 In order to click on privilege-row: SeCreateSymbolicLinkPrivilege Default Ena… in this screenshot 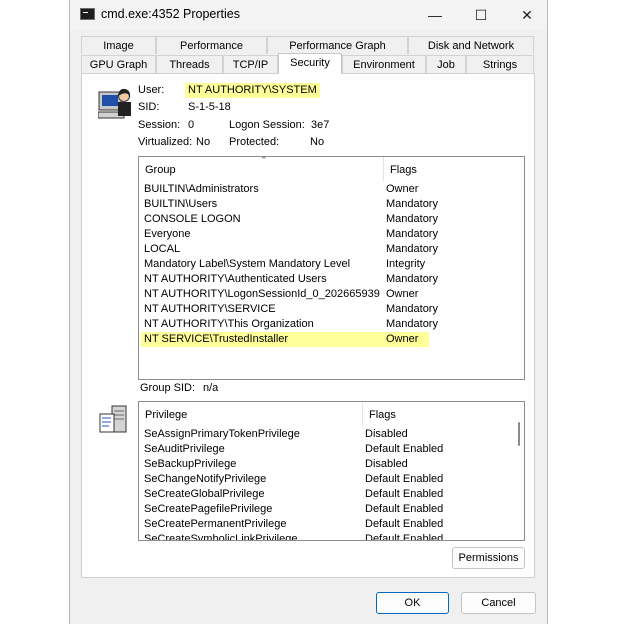, I will do `click(331, 536)`.